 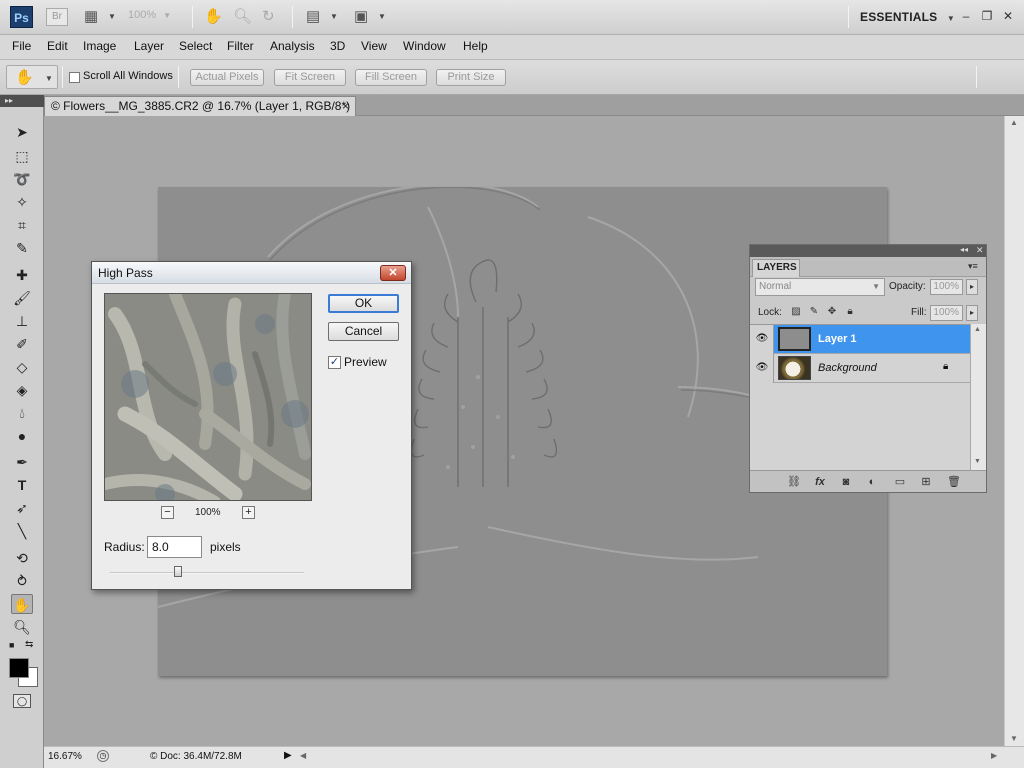 What do you see at coordinates (22, 156) in the screenshot?
I see `marquee-tool-icon: ⬚` at bounding box center [22, 156].